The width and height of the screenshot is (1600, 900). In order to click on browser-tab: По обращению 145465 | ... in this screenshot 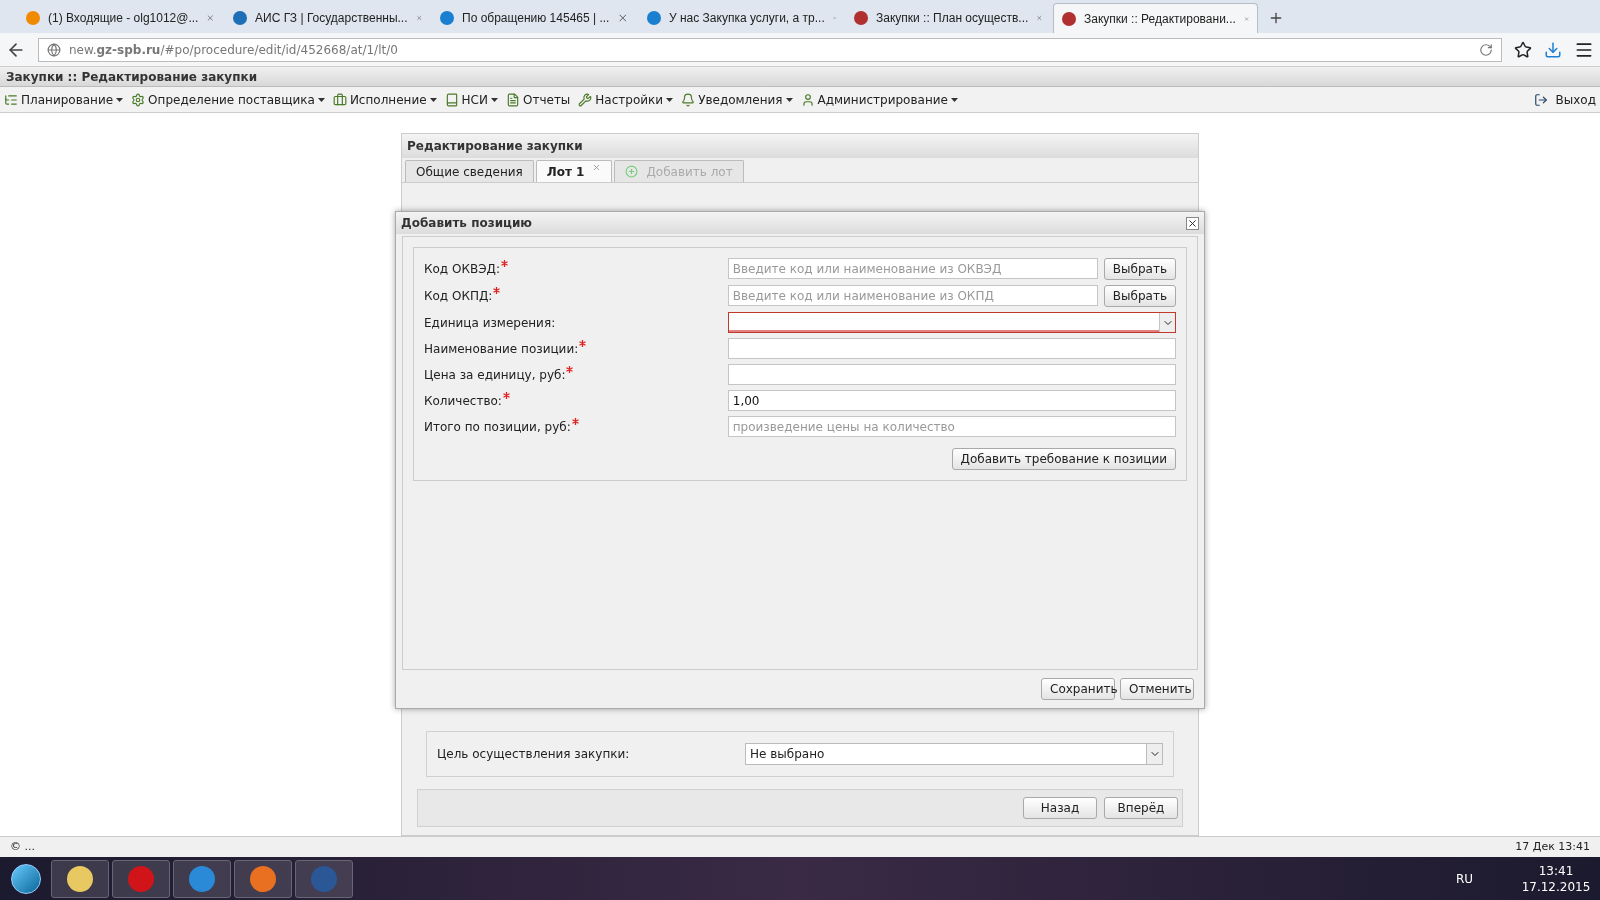, I will do `click(534, 18)`.